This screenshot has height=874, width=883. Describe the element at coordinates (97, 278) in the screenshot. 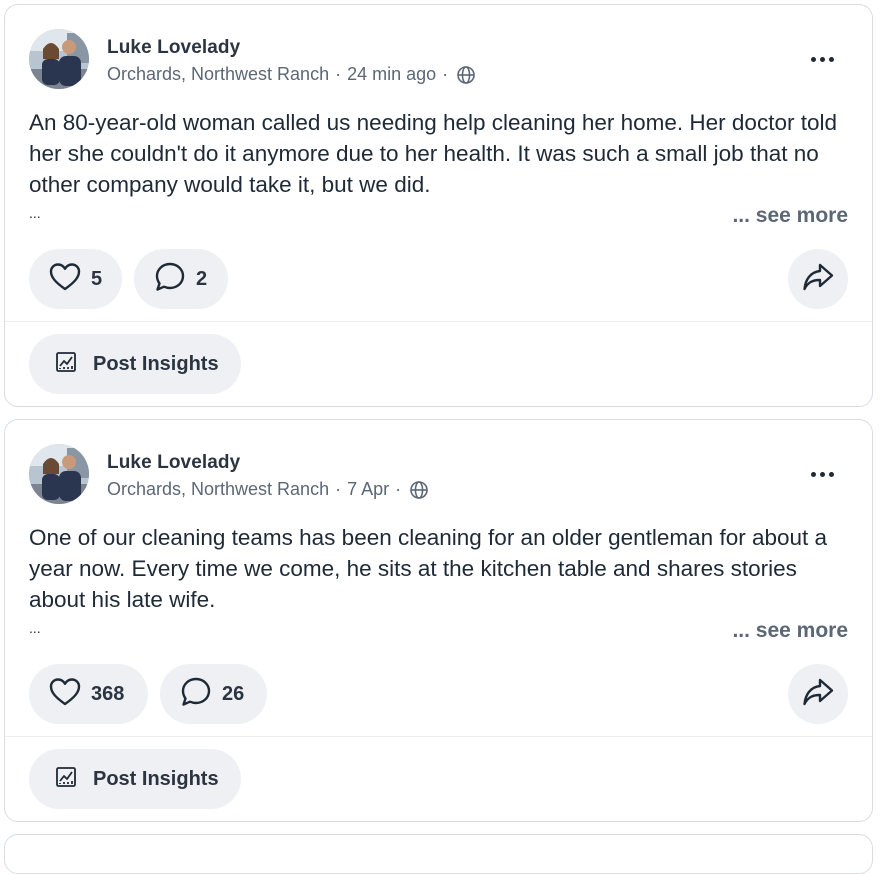

I see `like-count: 5` at that location.